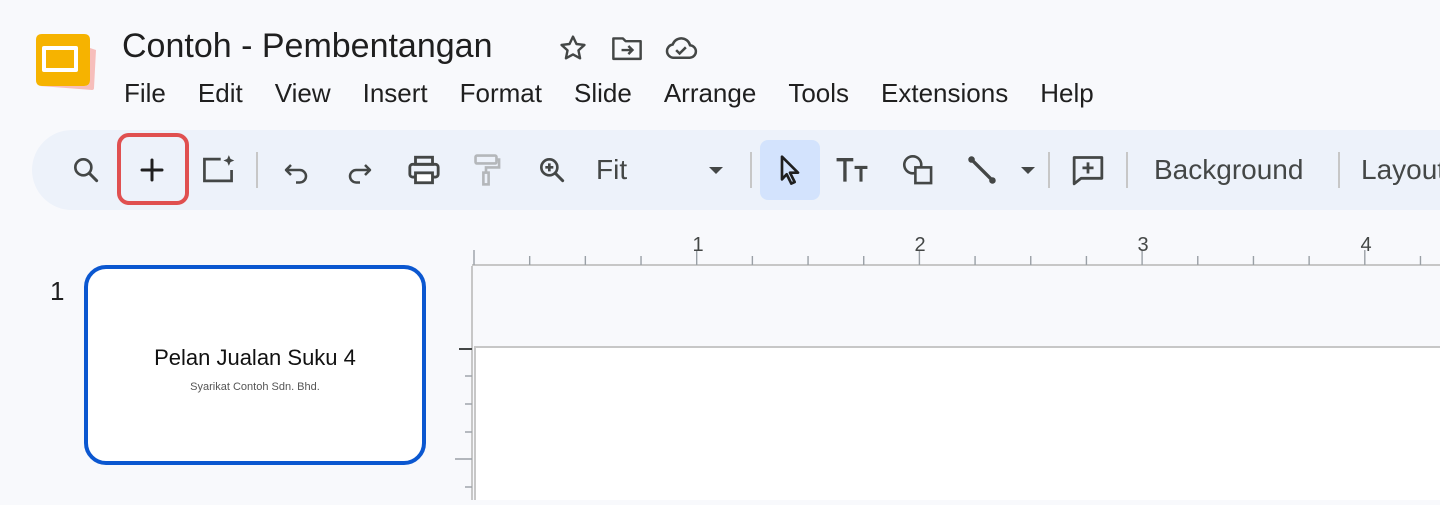 Image resolution: width=1440 pixels, height=505 pixels. Describe the element at coordinates (944, 93) in the screenshot. I see `menu-extensions: Extensions` at that location.